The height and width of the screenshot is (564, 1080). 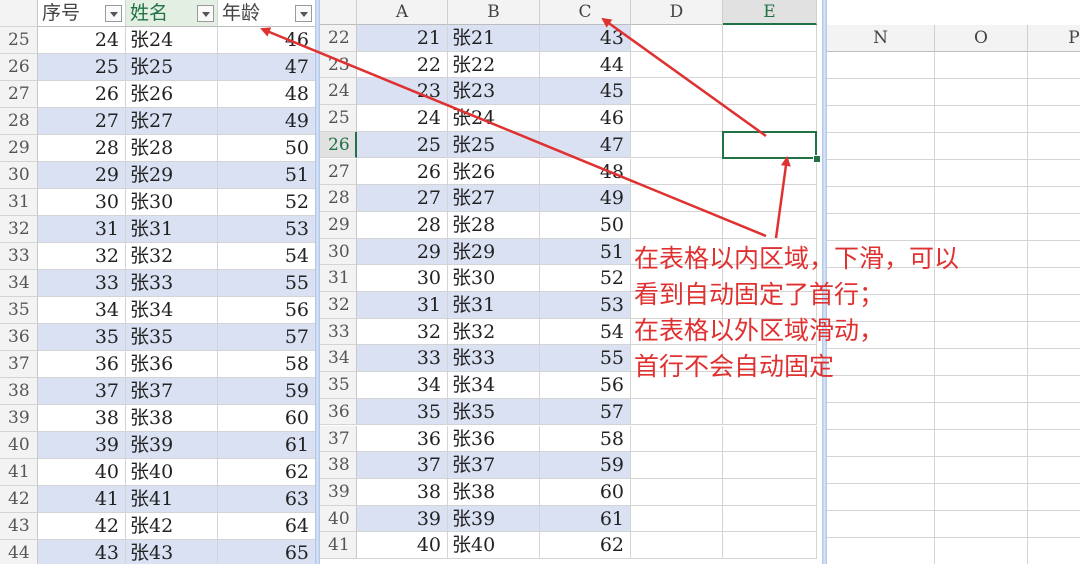 I want to click on cell-seq: 39, so click(x=82, y=445).